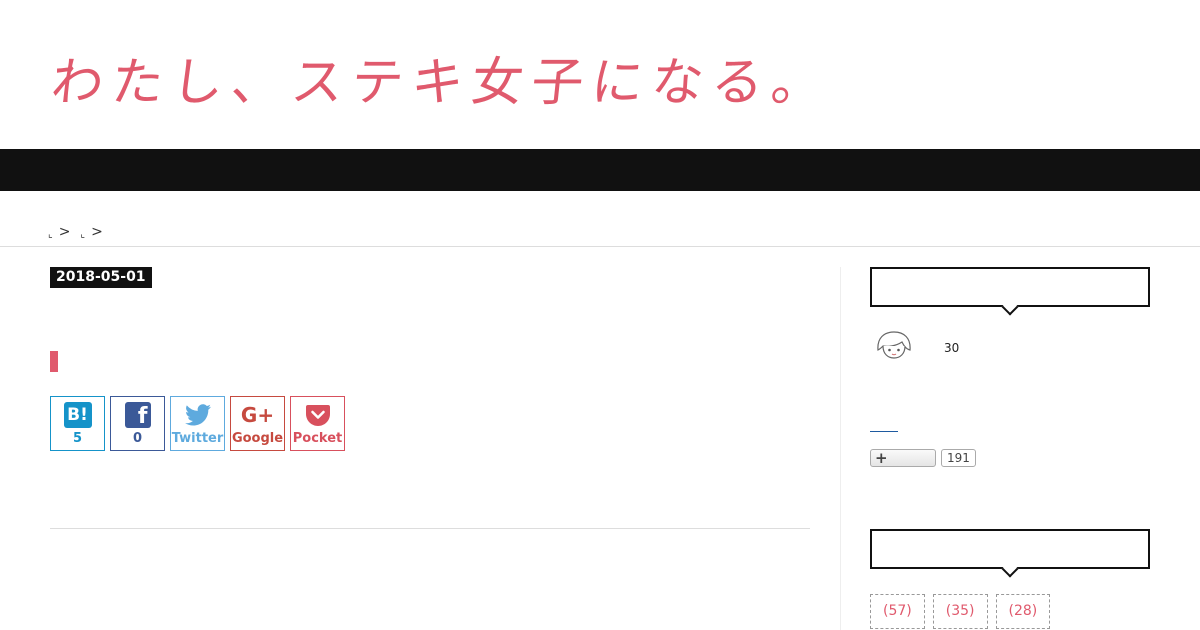  Describe the element at coordinates (54, 361) in the screenshot. I see `heading-marker` at that location.